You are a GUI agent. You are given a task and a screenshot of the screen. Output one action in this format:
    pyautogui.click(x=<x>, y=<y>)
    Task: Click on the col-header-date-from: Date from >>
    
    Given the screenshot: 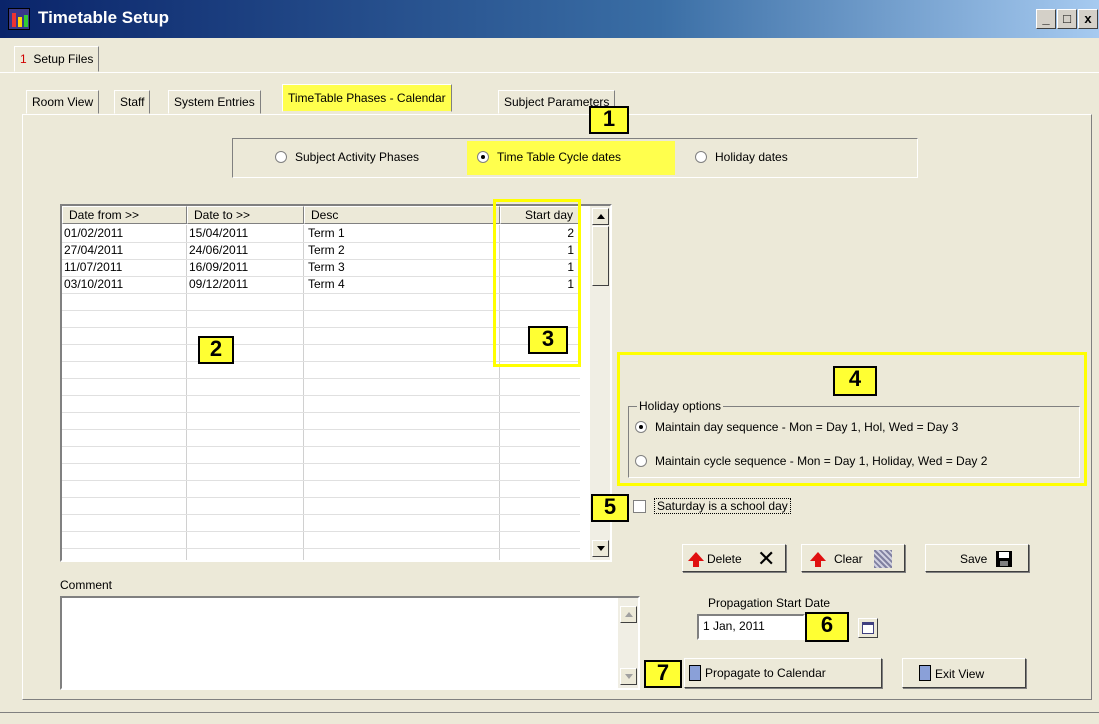 What is the action you would take?
    pyautogui.click(x=124, y=215)
    